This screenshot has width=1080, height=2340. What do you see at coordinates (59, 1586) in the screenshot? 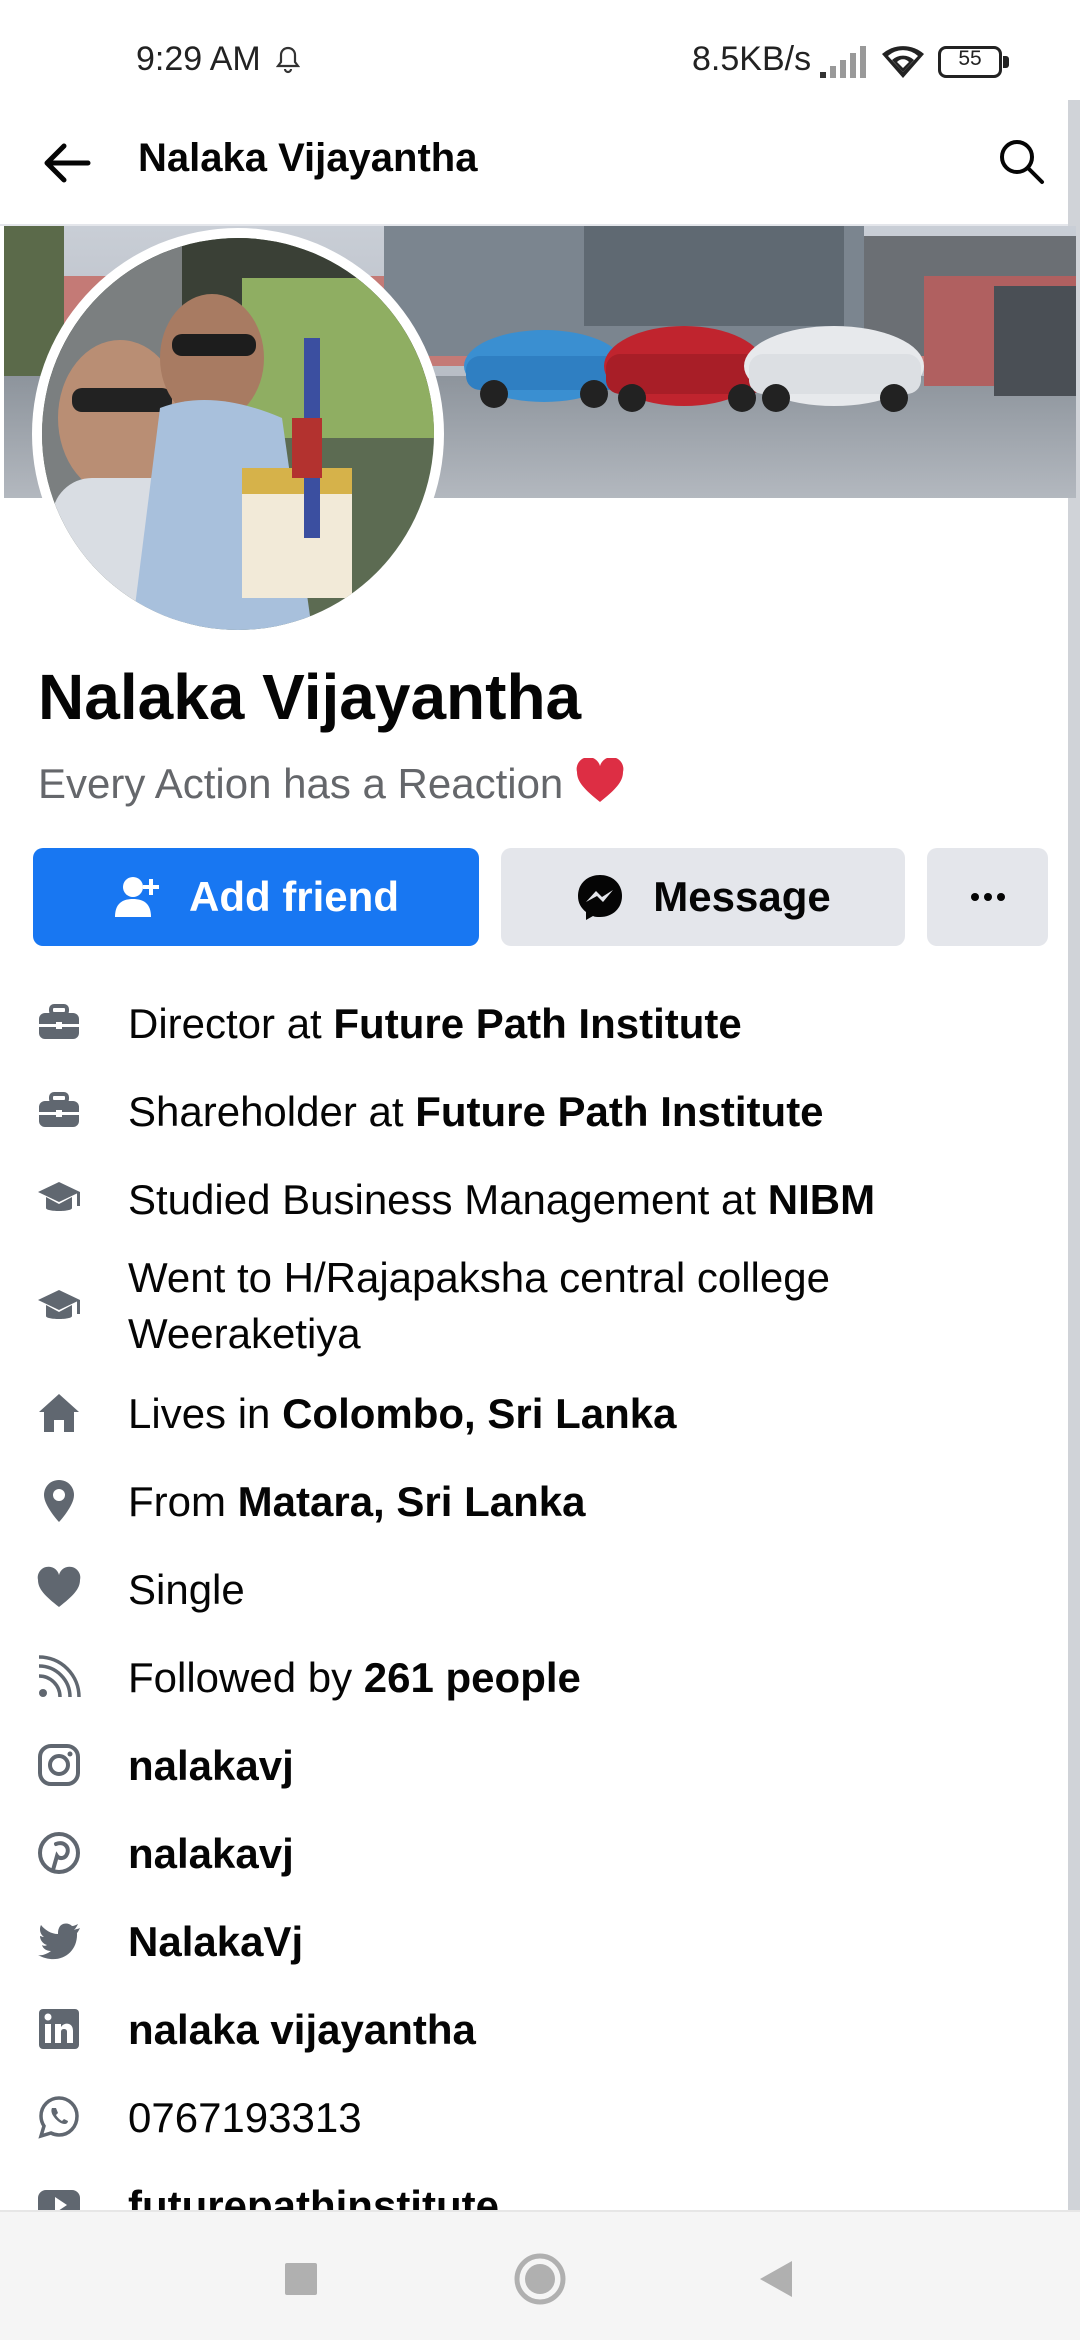
I see `heart-icon` at bounding box center [59, 1586].